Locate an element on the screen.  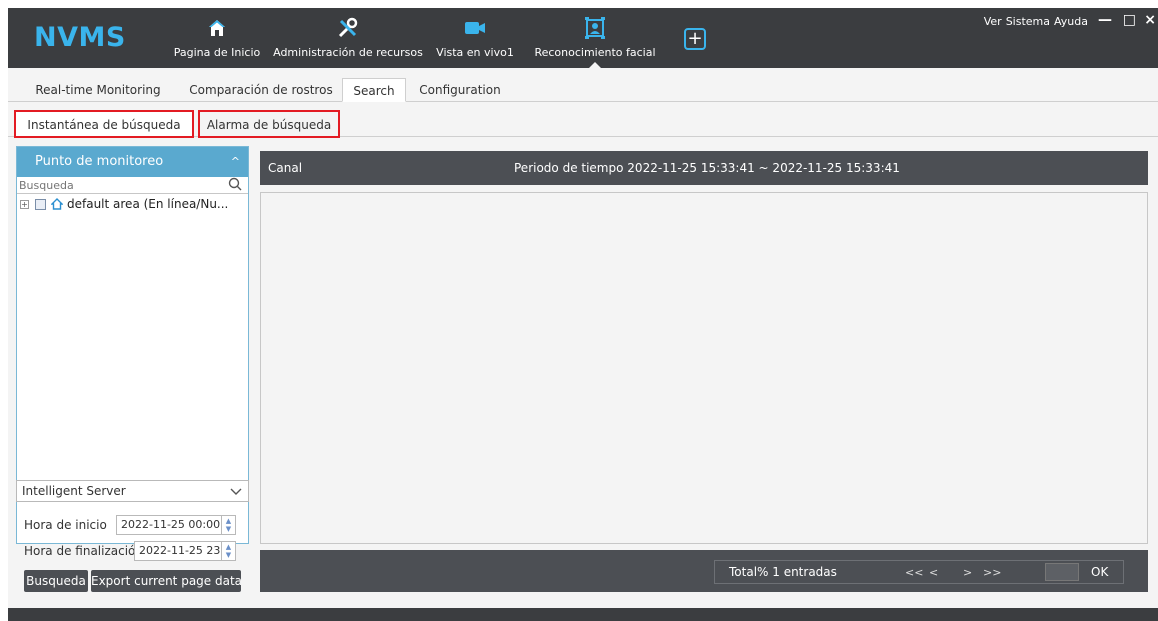
results-footer: Total% 1 entradas << < > >> OK is located at coordinates (704, 571).